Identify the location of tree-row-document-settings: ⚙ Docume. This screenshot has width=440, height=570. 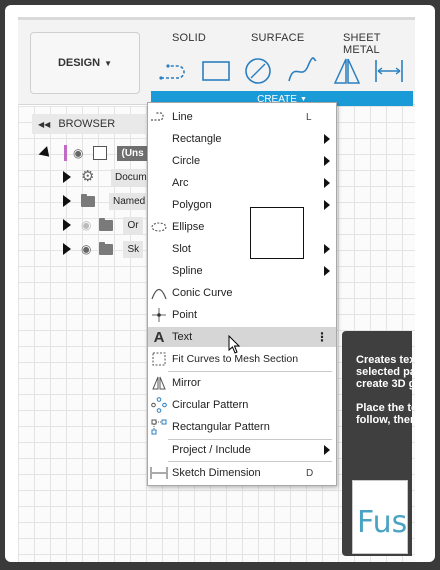
(110, 177).